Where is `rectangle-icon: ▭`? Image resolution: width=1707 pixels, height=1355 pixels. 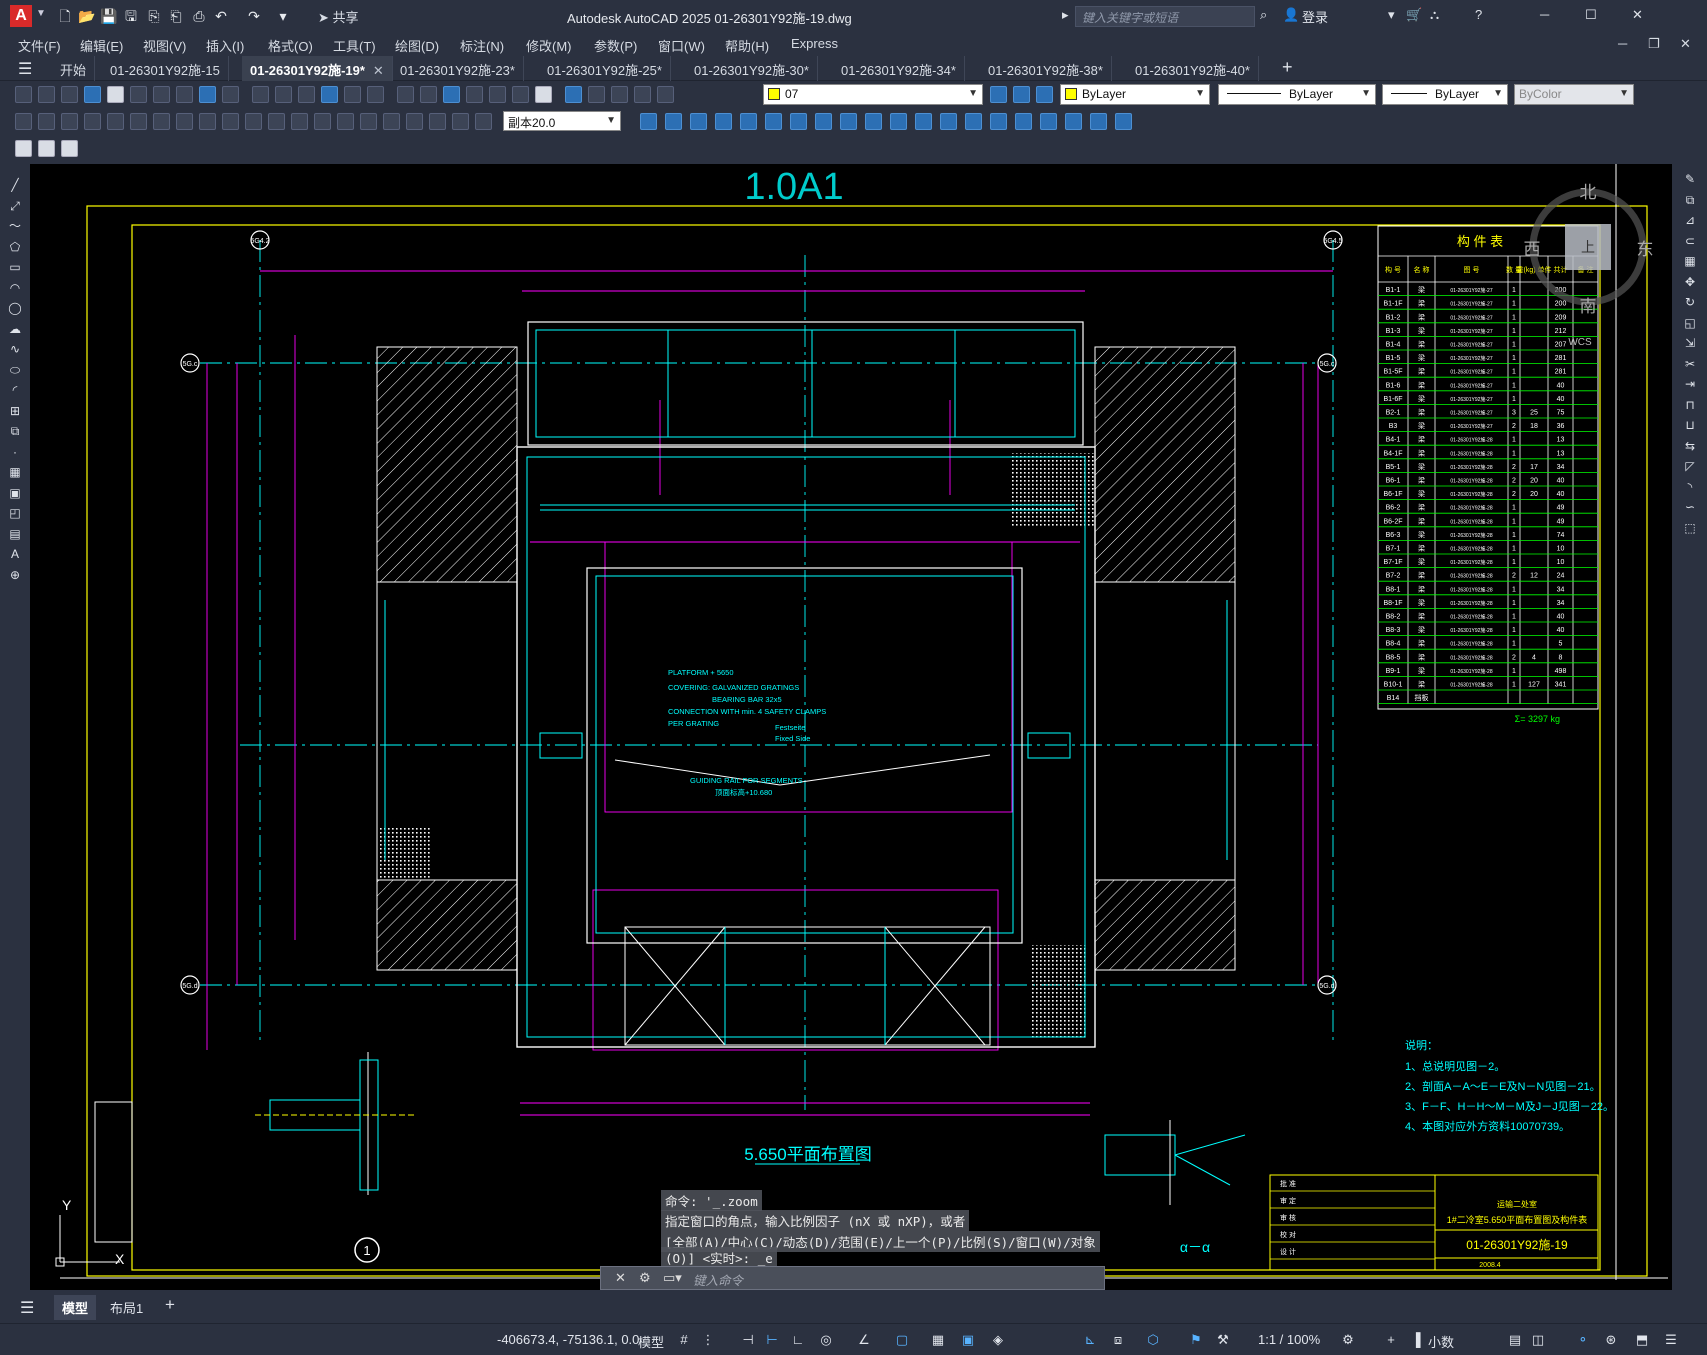
rectangle-icon: ▭ is located at coordinates (15, 267).